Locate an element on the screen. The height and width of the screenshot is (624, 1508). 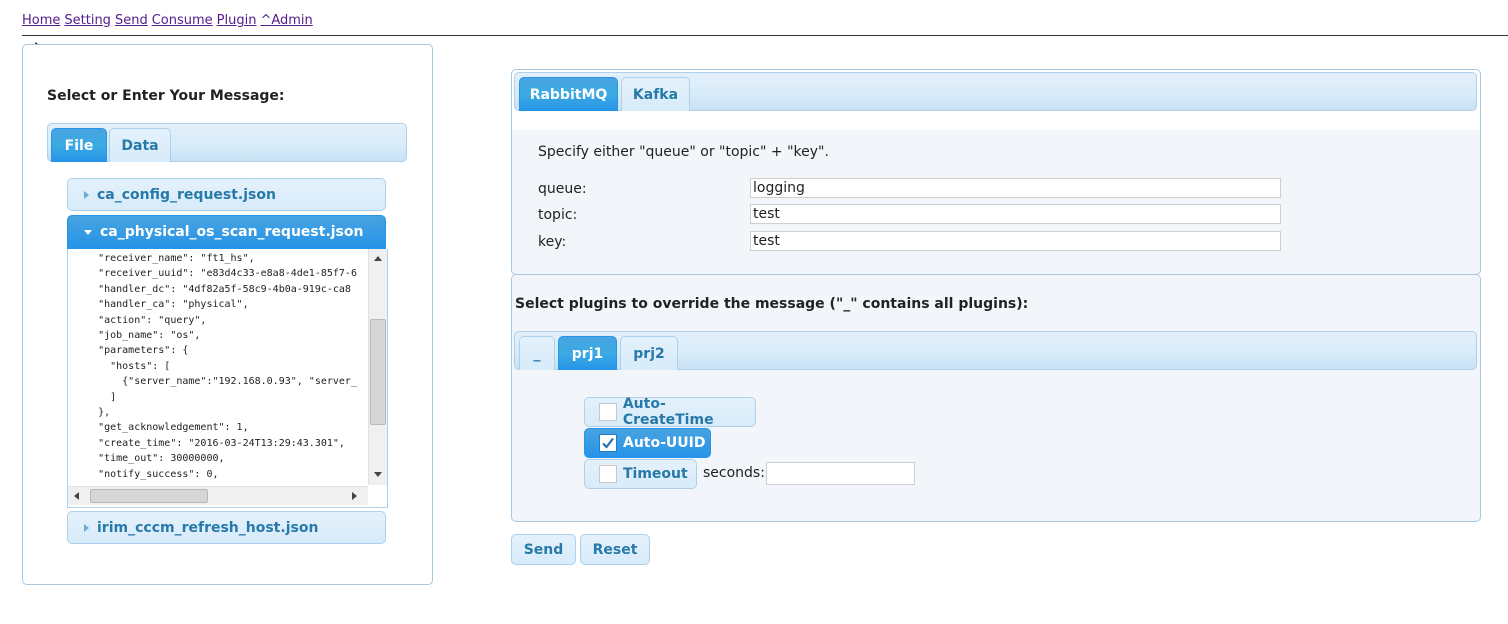
reset-button: Reset is located at coordinates (615, 549).